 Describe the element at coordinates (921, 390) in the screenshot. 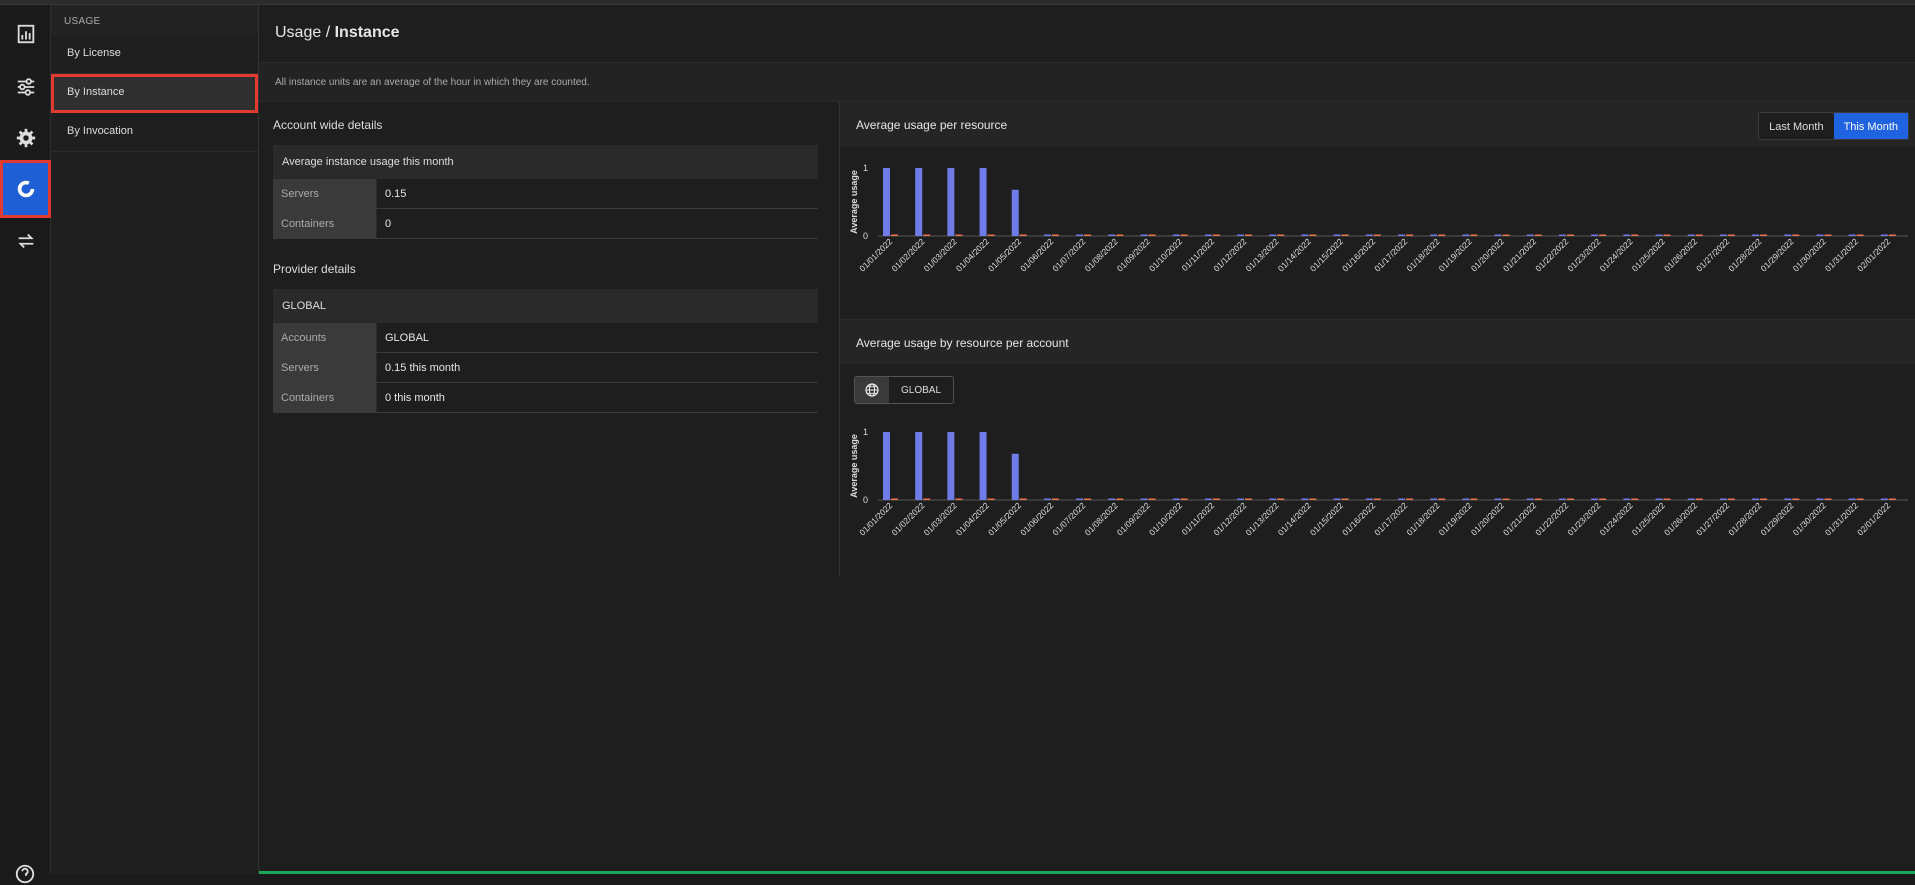

I see `chip-label: GLOBAL` at that location.